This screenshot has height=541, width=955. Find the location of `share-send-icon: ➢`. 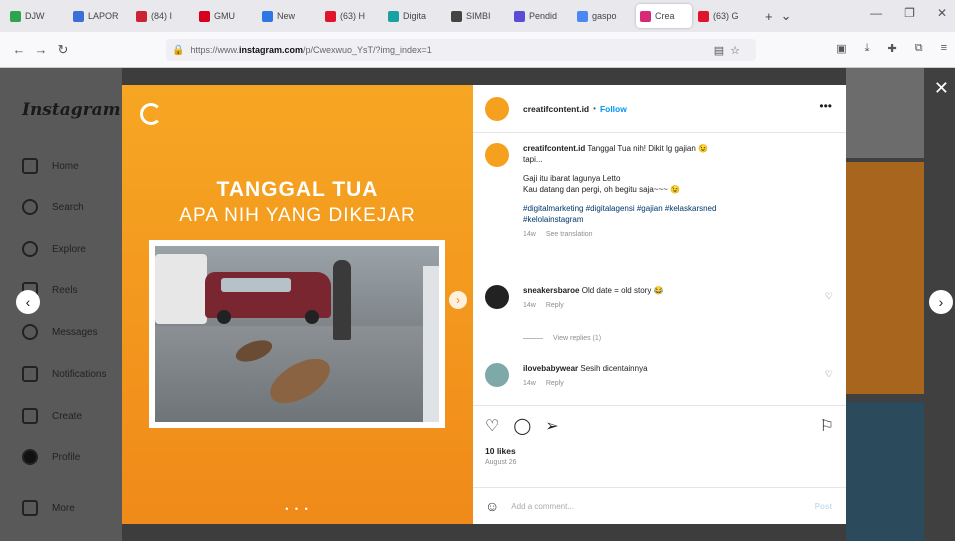

share-send-icon: ➢ is located at coordinates (551, 426).